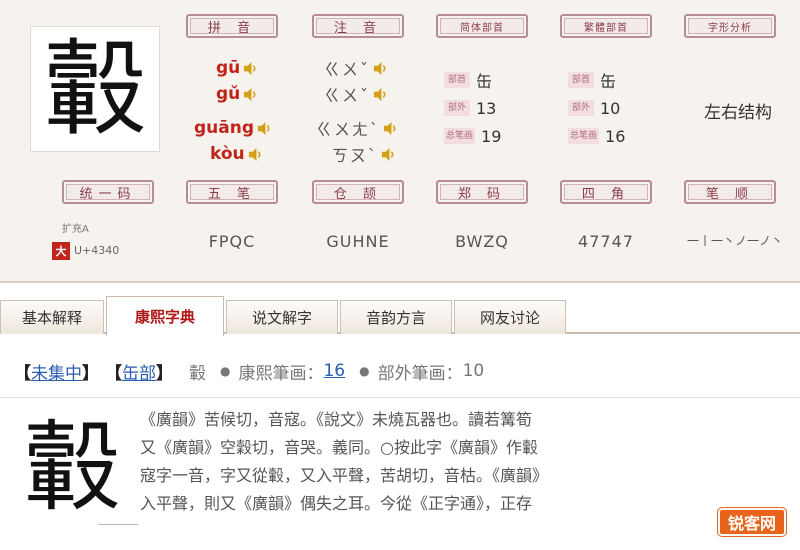 This screenshot has width=800, height=550. I want to click on pinyin-reading: gū, so click(237, 68).